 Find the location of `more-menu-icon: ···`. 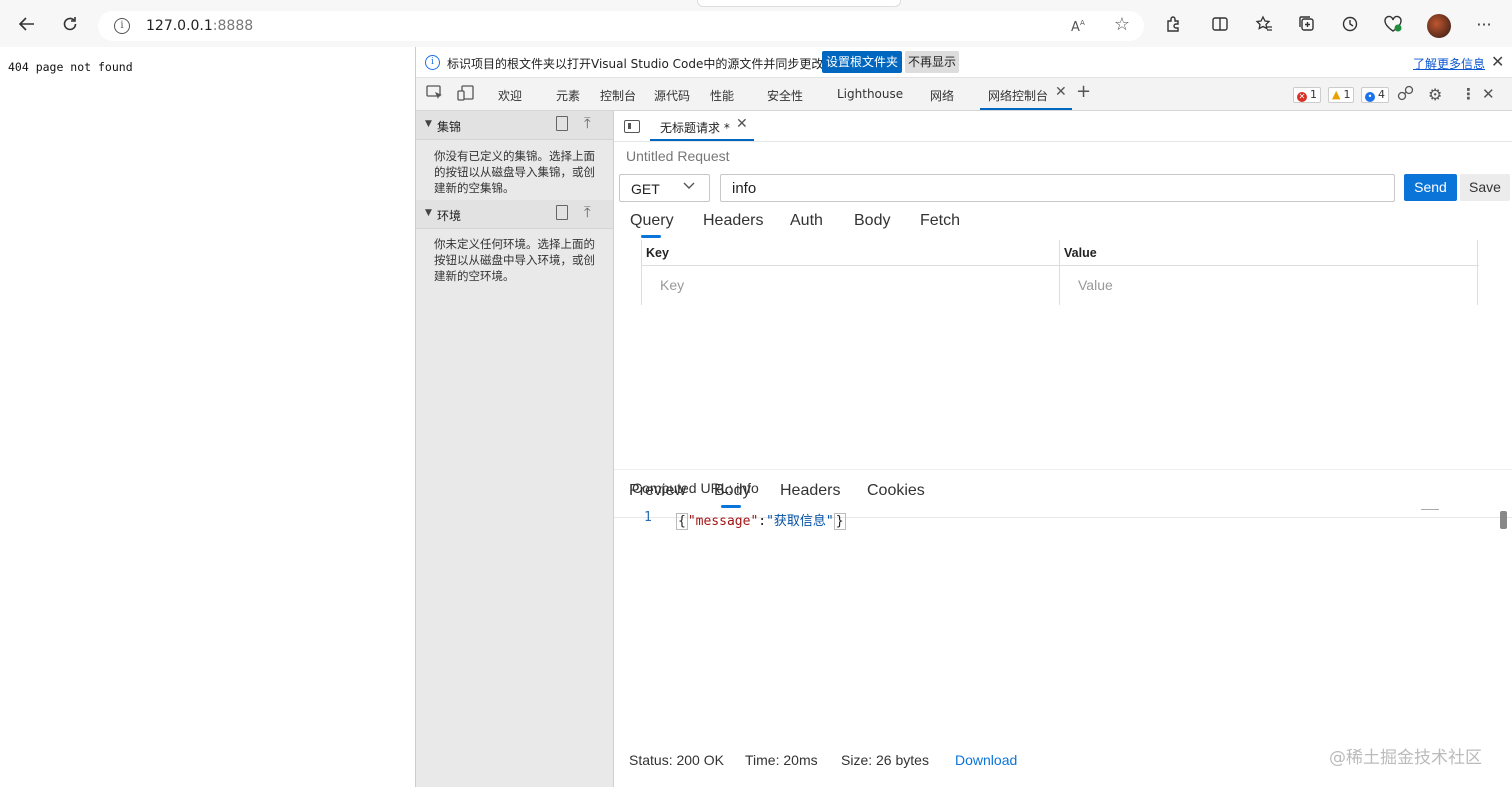

more-menu-icon: ··· is located at coordinates (1484, 24).